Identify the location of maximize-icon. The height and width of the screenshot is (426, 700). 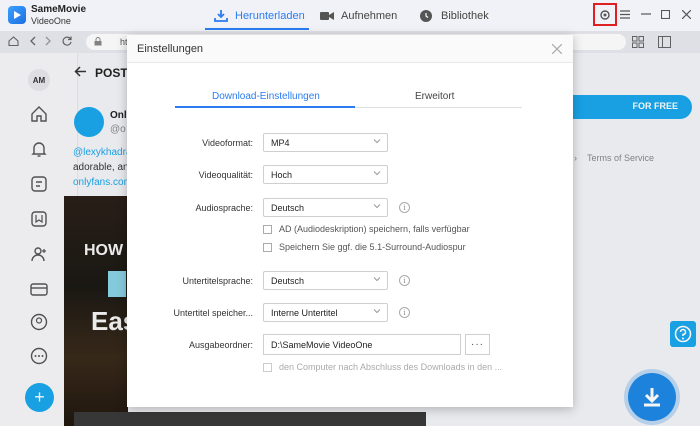
(665, 14).